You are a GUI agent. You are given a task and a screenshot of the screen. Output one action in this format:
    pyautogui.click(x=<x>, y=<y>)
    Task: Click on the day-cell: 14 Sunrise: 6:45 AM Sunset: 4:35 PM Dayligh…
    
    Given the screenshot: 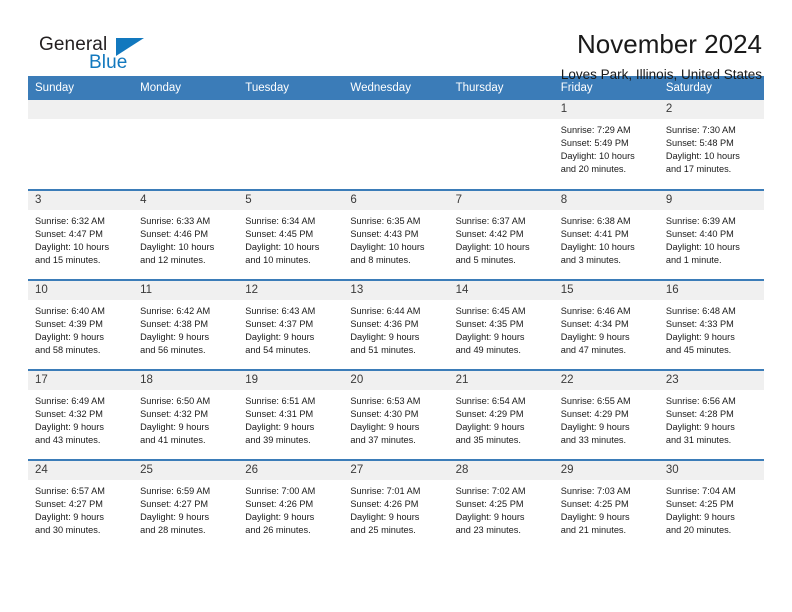 What is the action you would take?
    pyautogui.click(x=501, y=325)
    